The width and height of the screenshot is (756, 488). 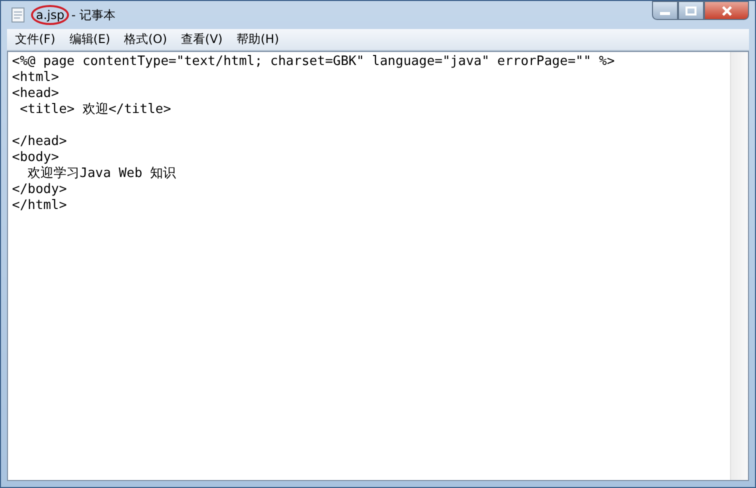 What do you see at coordinates (35, 94) in the screenshot?
I see `code-line: <head>` at bounding box center [35, 94].